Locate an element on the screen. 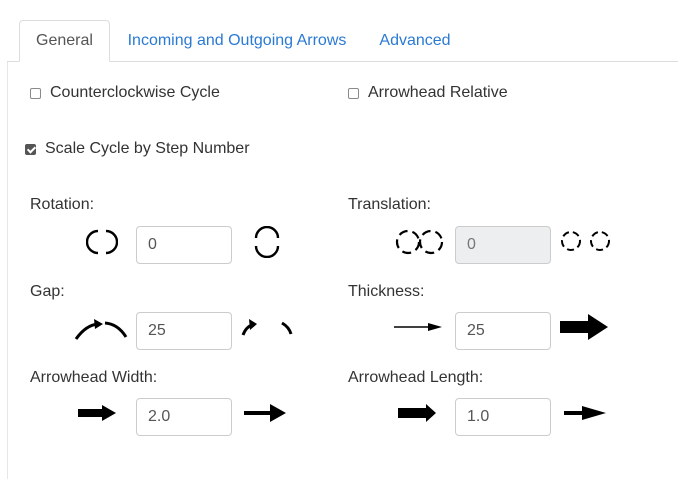 The width and height of the screenshot is (685, 479). panel-left-border is located at coordinates (7, 270).